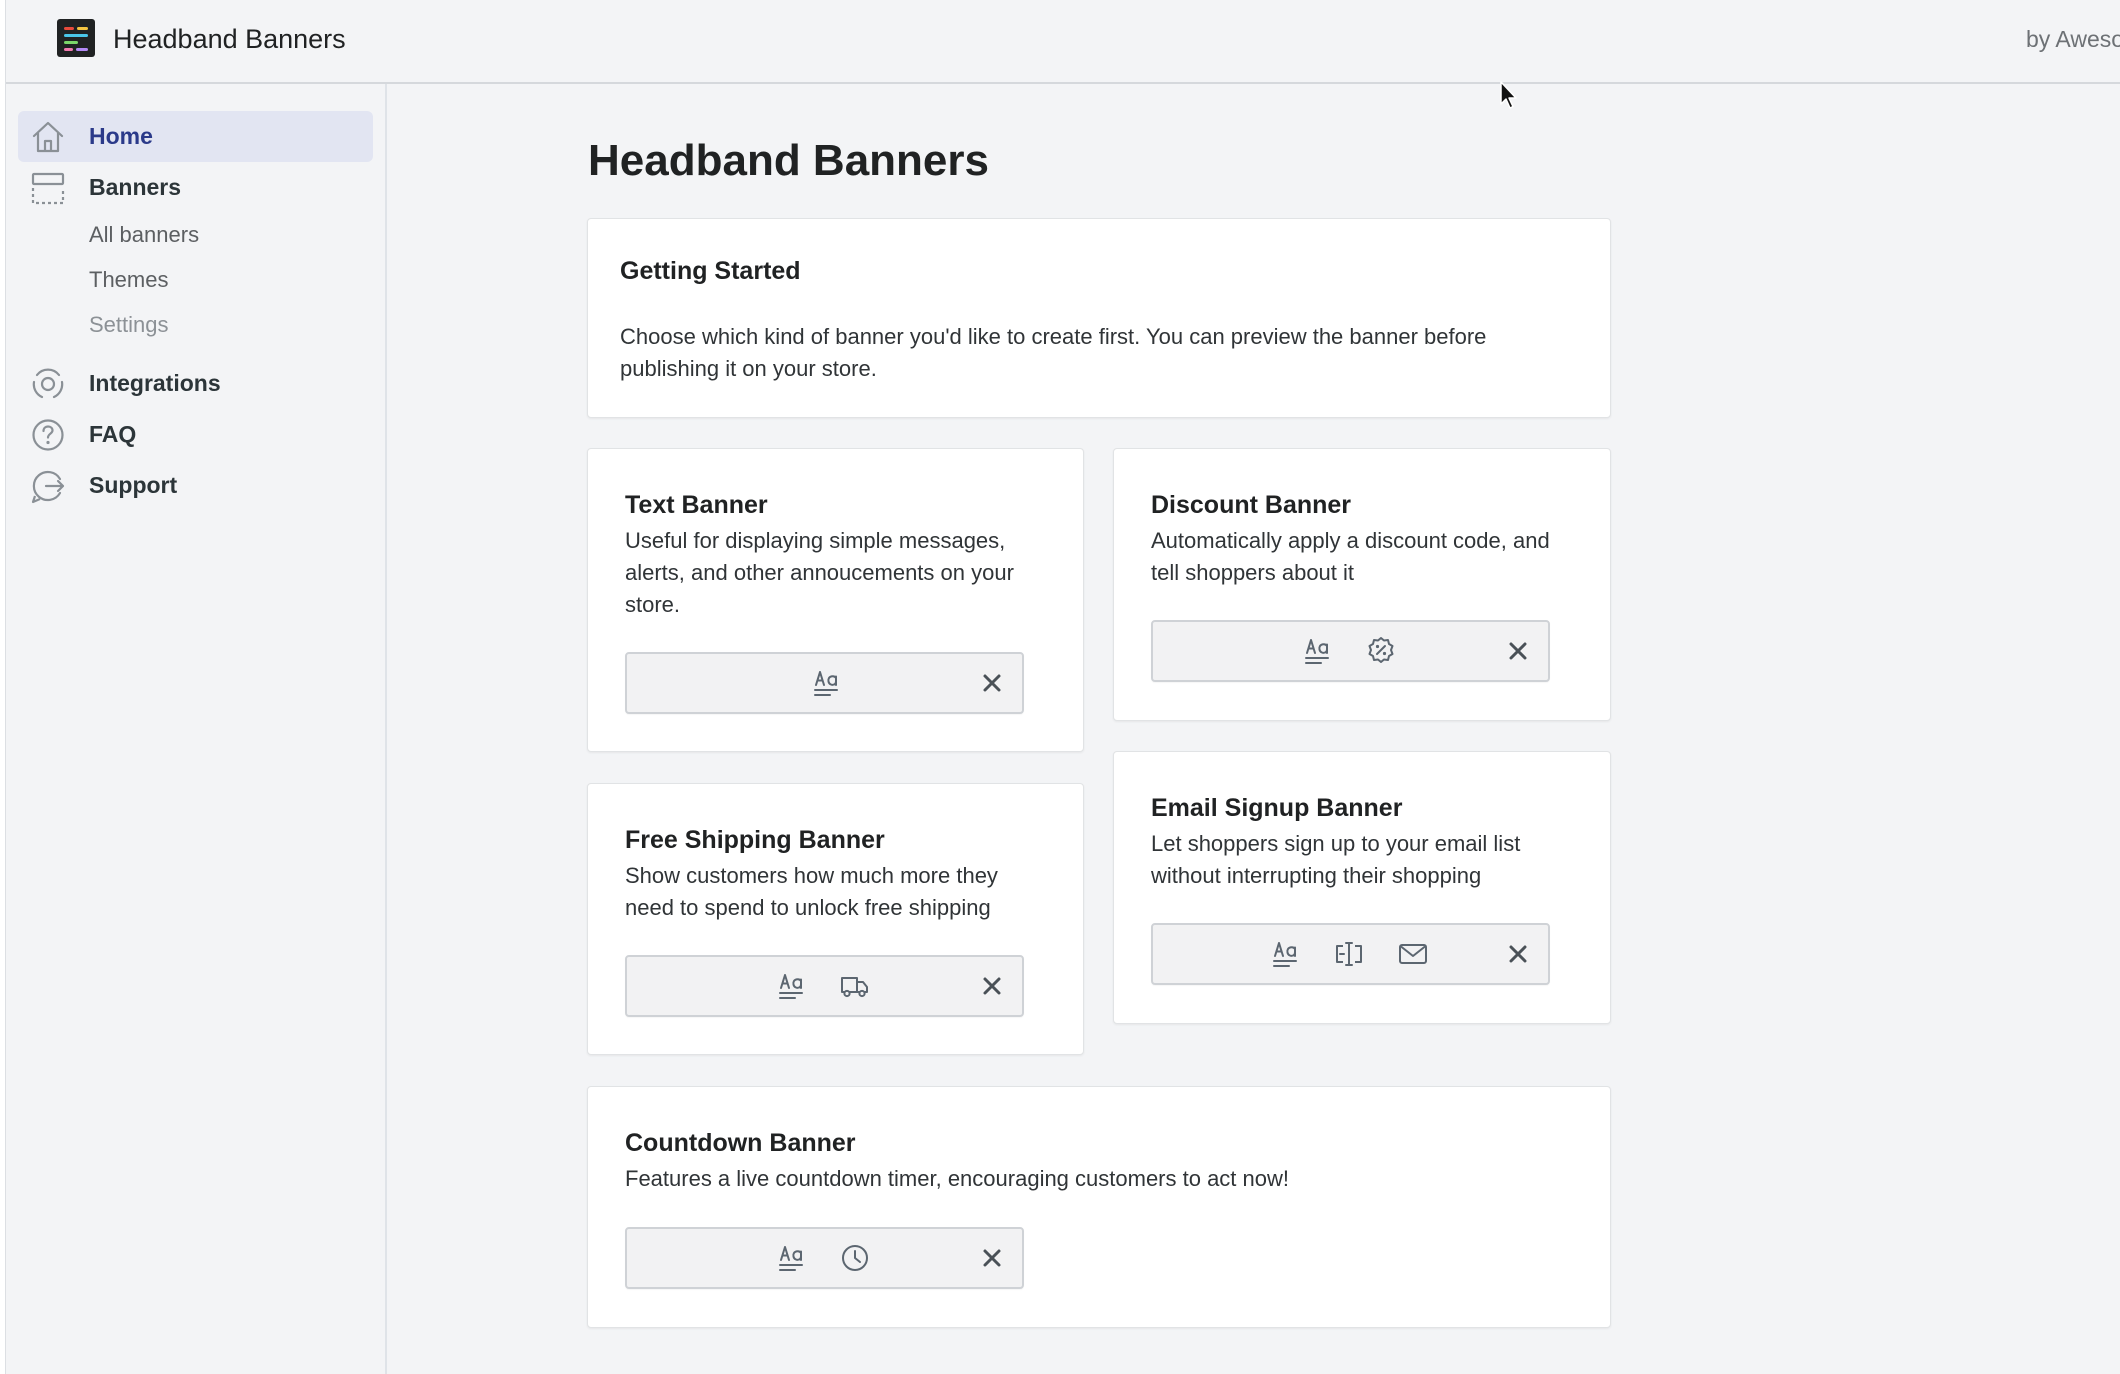 The width and height of the screenshot is (2120, 1374). I want to click on card-title: Free Shipping Banner, so click(755, 840).